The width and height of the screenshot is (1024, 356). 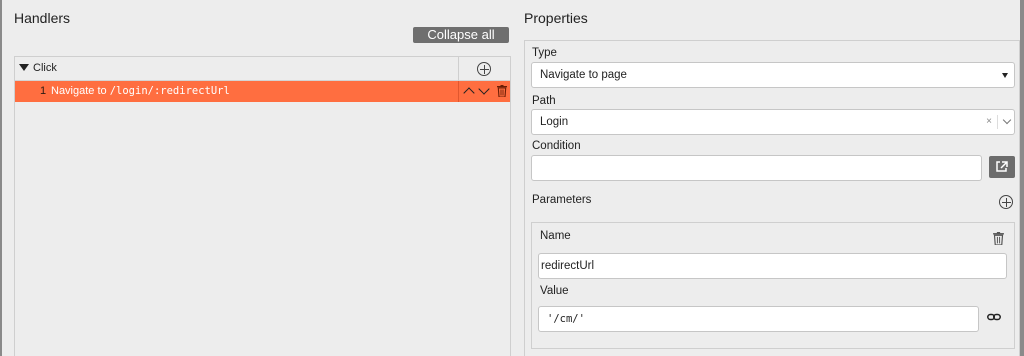 What do you see at coordinates (262, 91) in the screenshot?
I see `action-row: 1 Navigate to /login/:redirectUrl` at bounding box center [262, 91].